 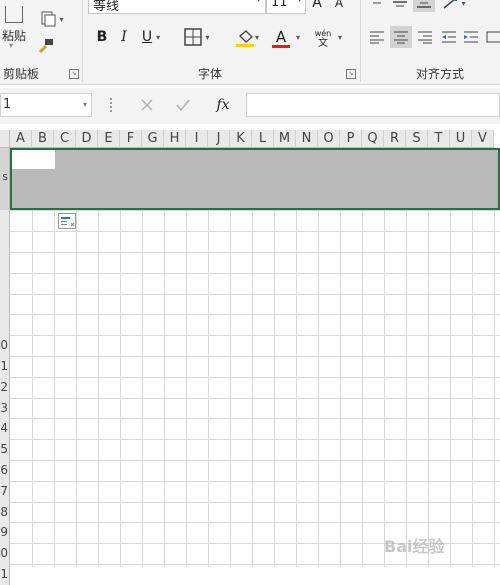 What do you see at coordinates (67, 221) in the screenshot?
I see `quick-analysis-button` at bounding box center [67, 221].